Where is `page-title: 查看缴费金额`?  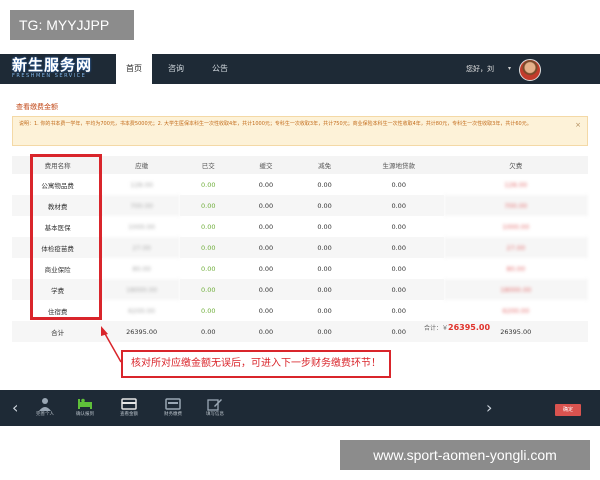
page-title: 查看缴费金额 is located at coordinates (37, 107).